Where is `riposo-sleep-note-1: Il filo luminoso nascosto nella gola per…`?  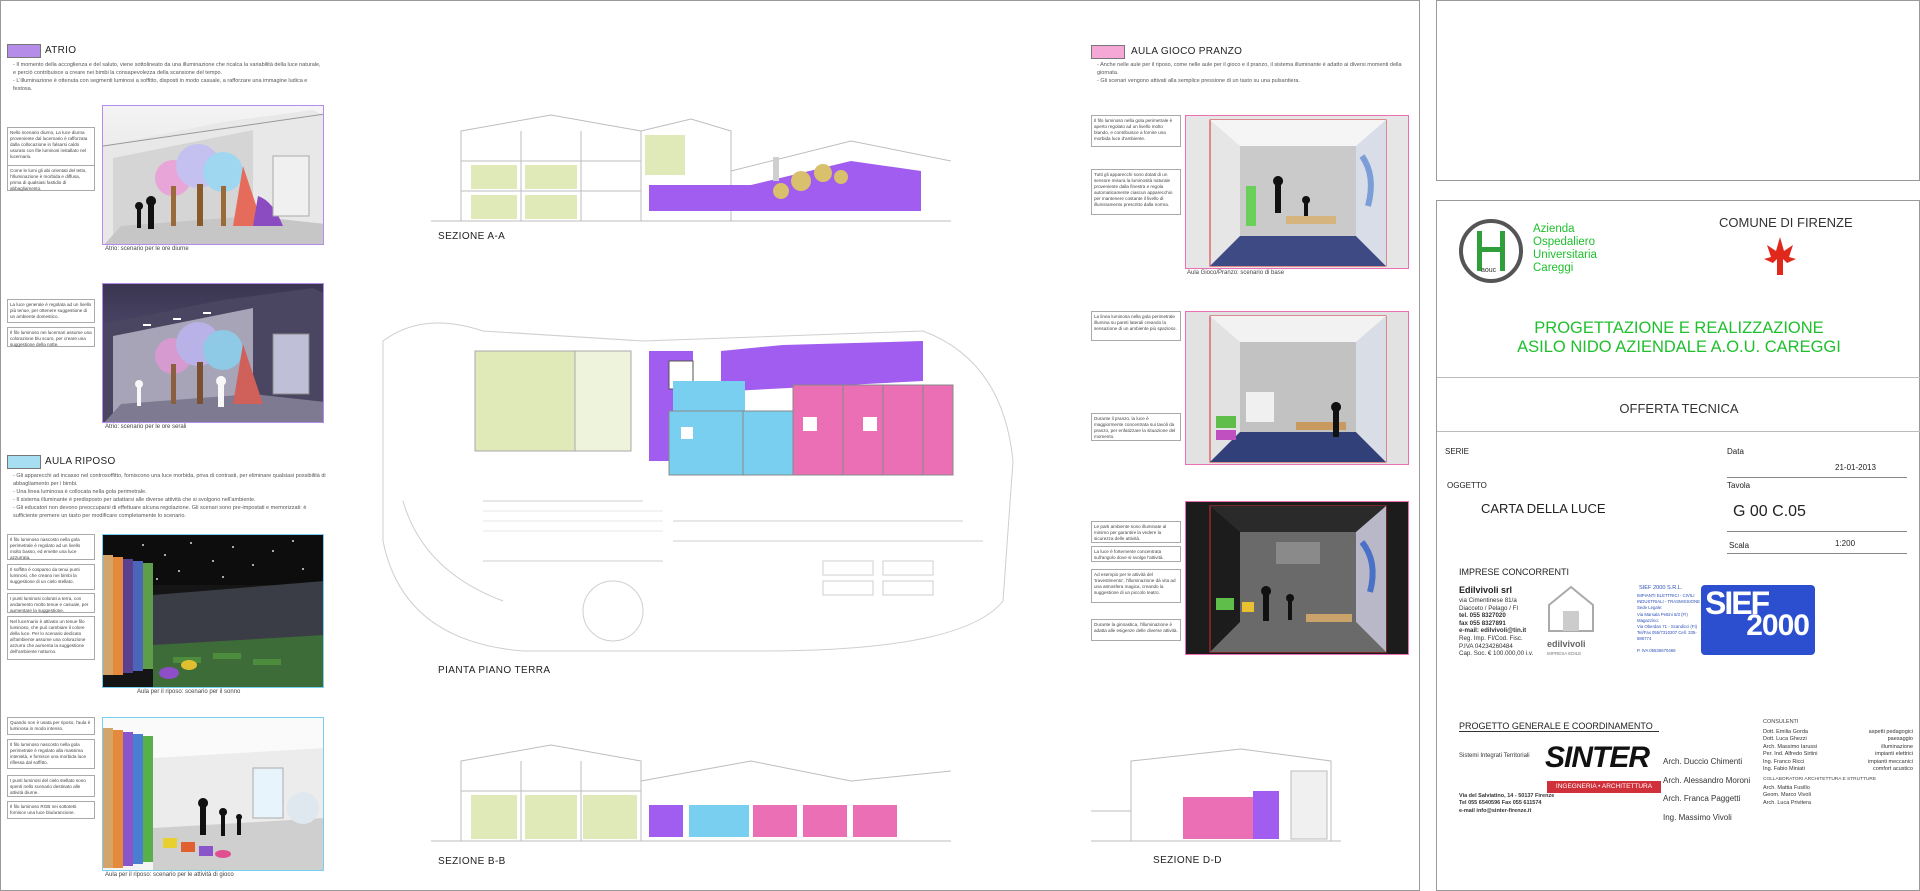
riposo-sleep-note-1: Il filo luminoso nascosto nella gola per… is located at coordinates (51, 547).